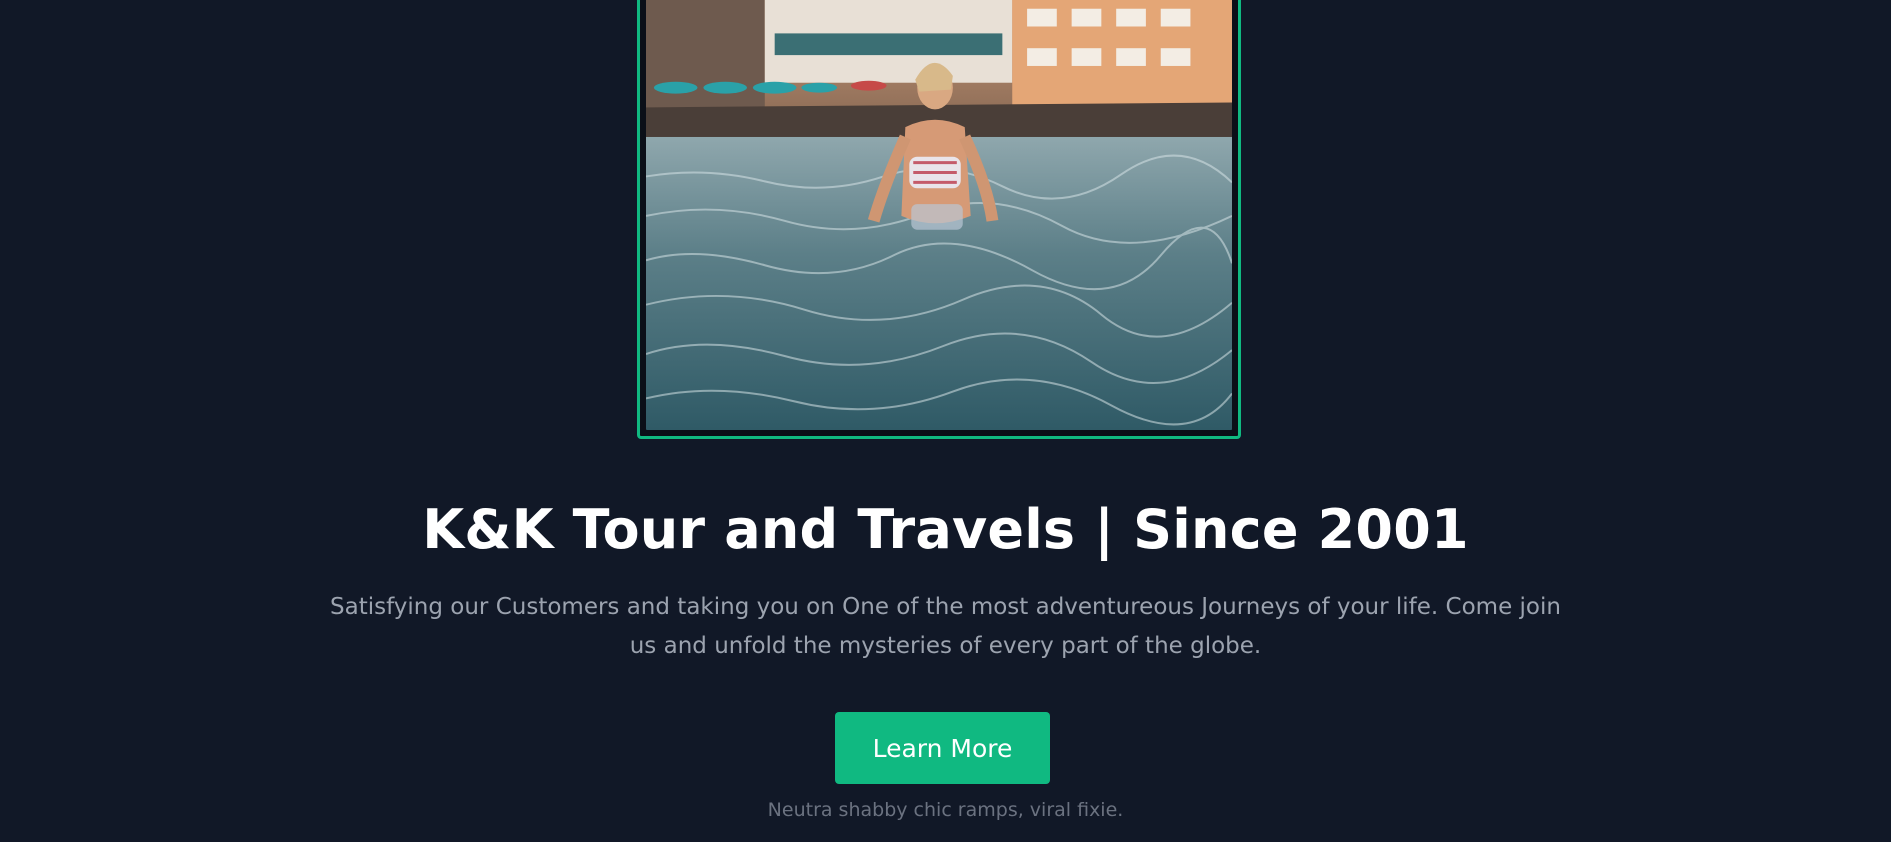 This screenshot has width=1891, height=842. What do you see at coordinates (945, 810) in the screenshot?
I see `hero-tagline: Neutra shabby chic ramps, viral fixie.` at bounding box center [945, 810].